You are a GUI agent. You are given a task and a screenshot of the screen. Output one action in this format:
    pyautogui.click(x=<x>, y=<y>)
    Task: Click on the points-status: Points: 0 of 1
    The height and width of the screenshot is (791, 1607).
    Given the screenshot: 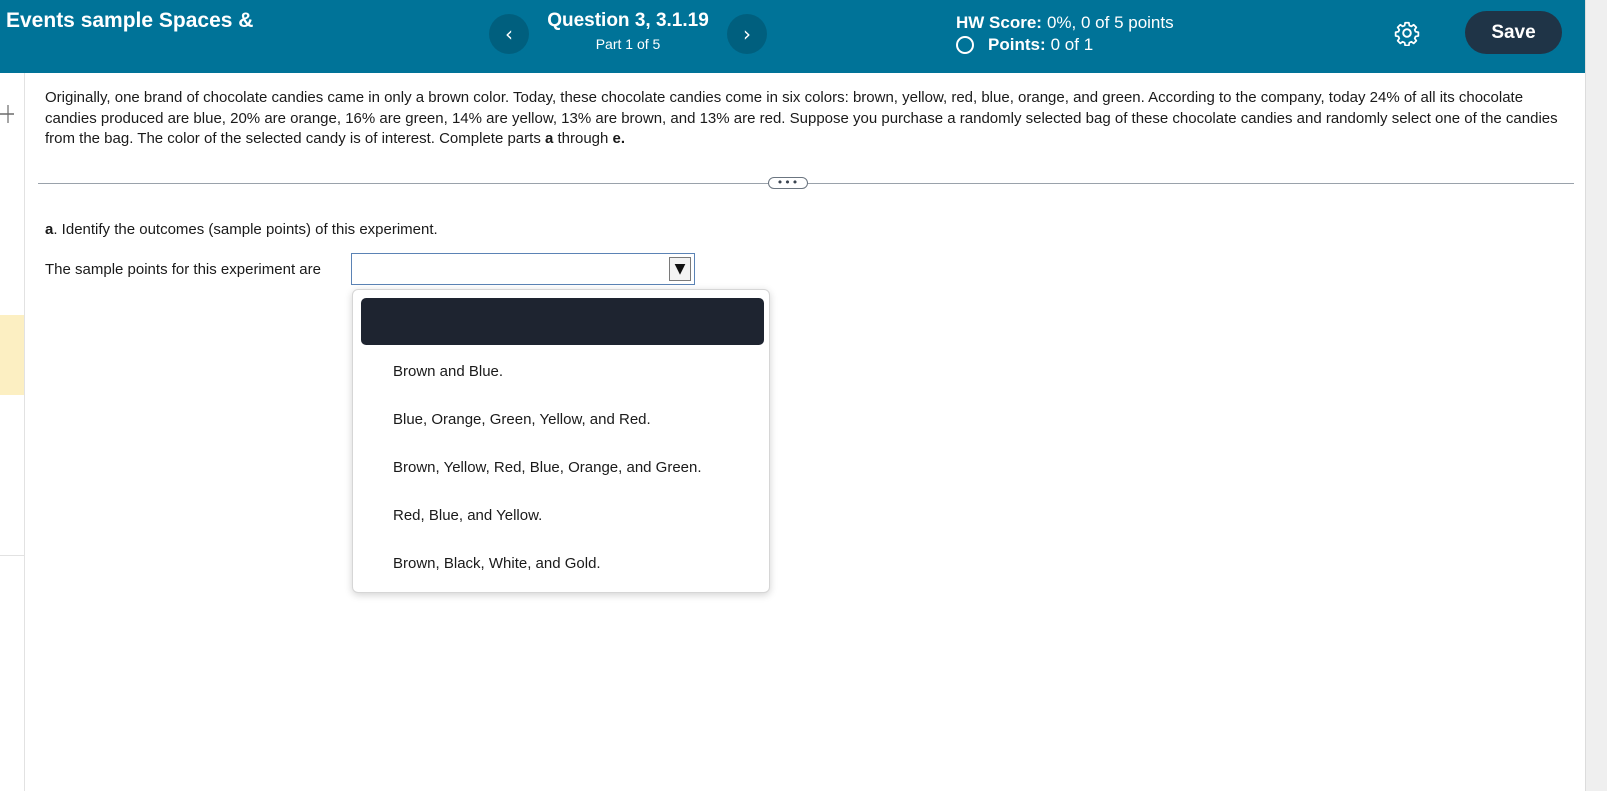 What is the action you would take?
    pyautogui.click(x=1065, y=45)
    